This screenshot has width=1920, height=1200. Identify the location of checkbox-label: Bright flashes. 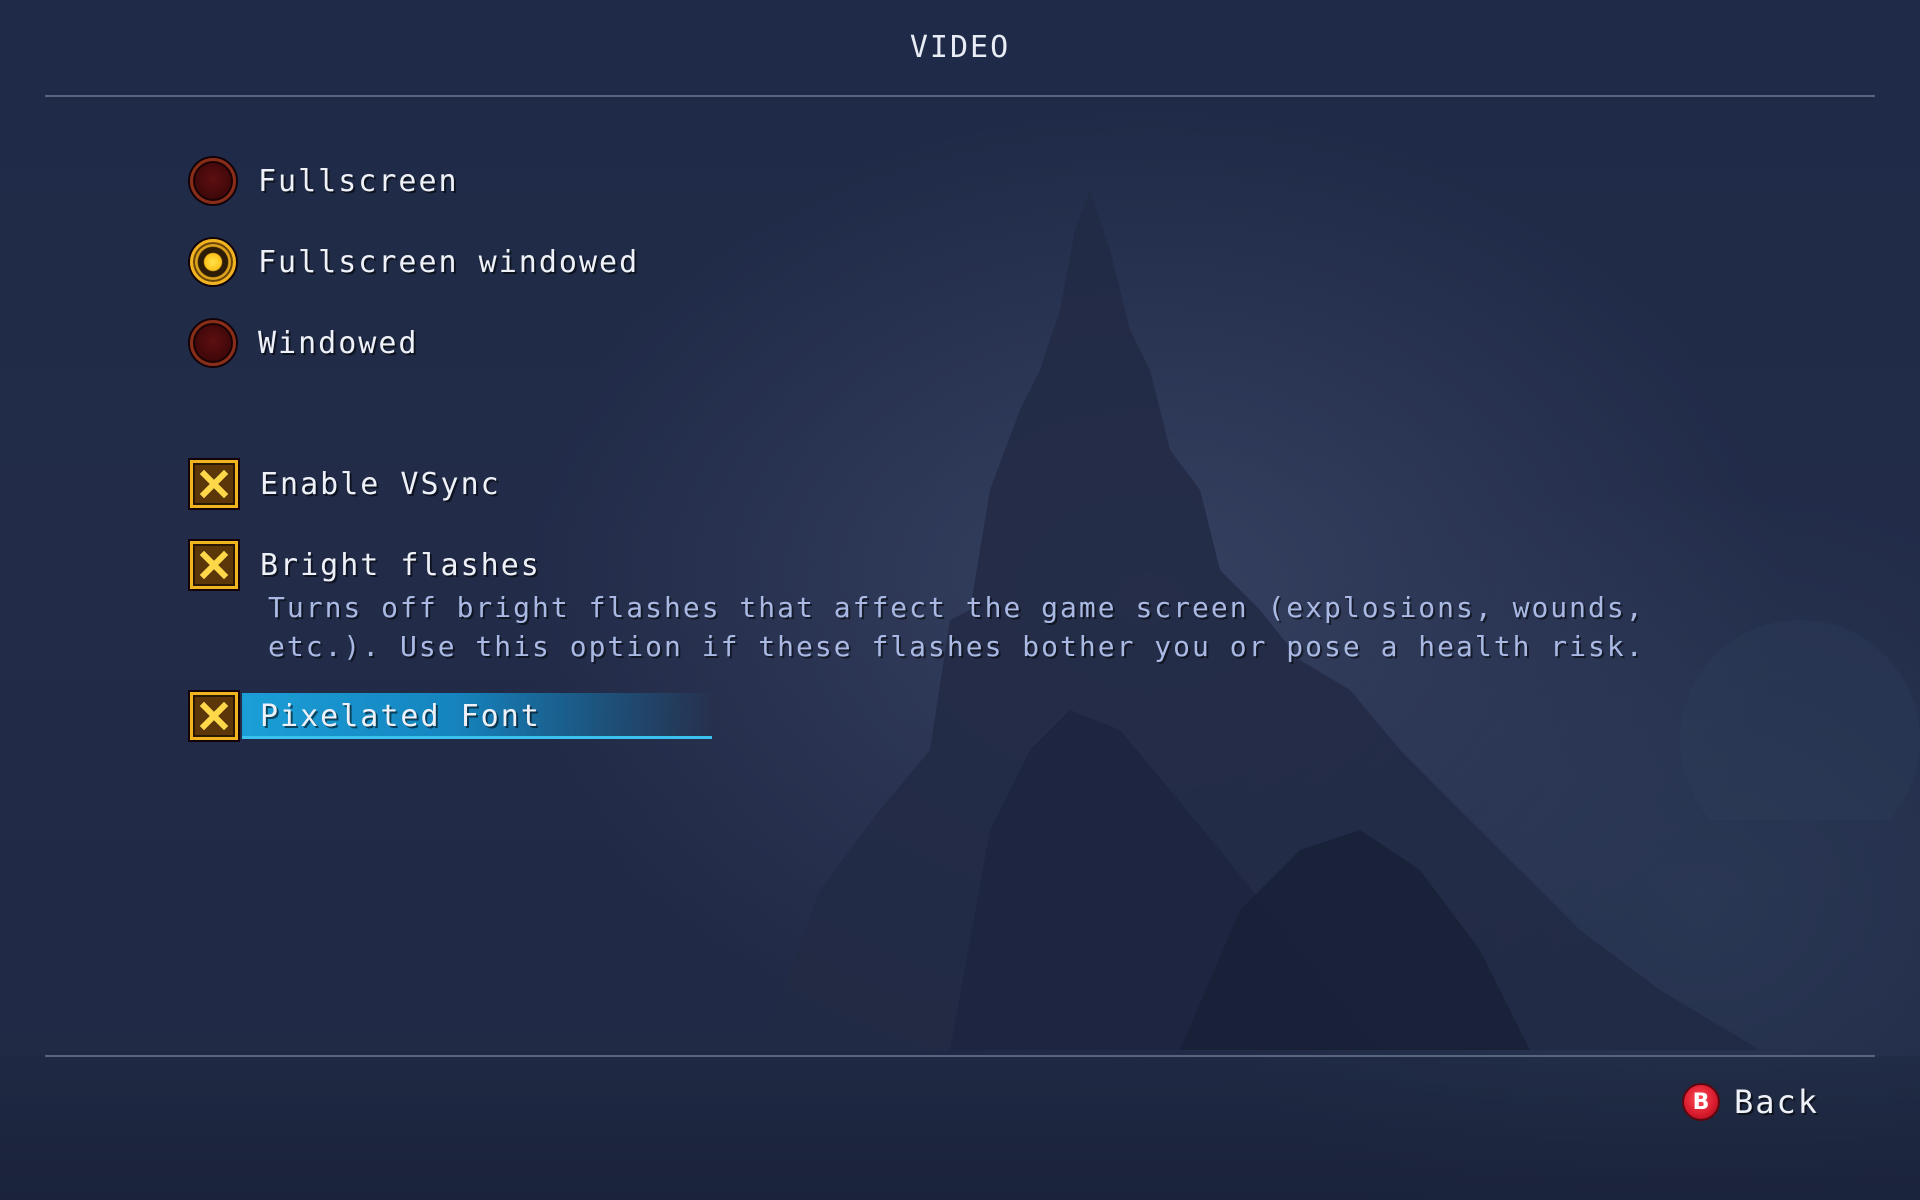
(400, 565).